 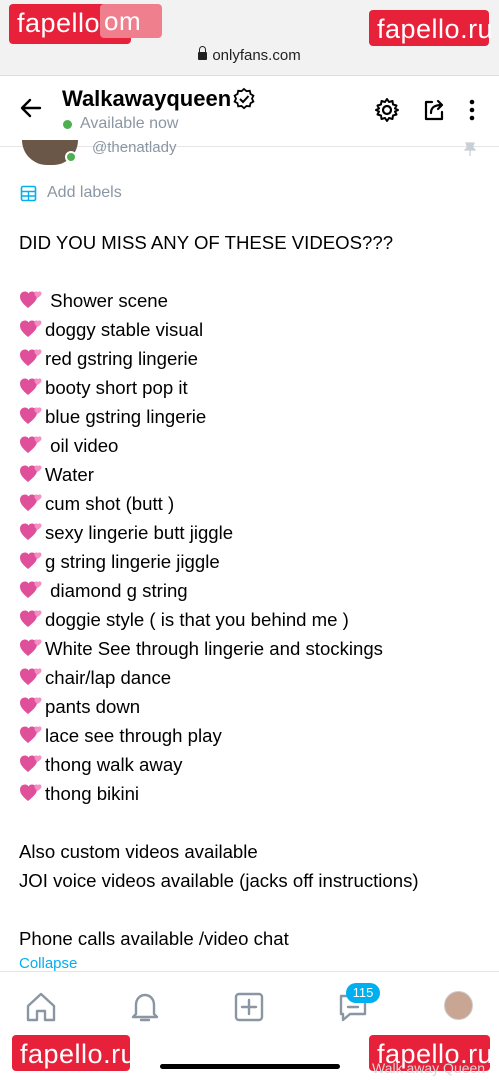 I want to click on online-status-text: Available now, so click(x=129, y=123).